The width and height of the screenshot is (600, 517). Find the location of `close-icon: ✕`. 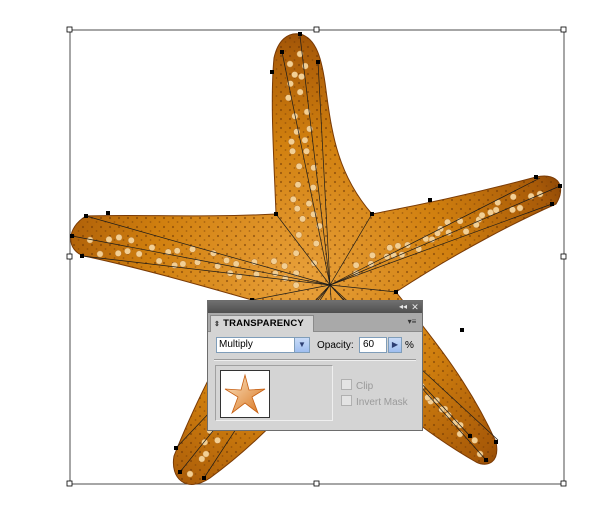

close-icon: ✕ is located at coordinates (415, 307).